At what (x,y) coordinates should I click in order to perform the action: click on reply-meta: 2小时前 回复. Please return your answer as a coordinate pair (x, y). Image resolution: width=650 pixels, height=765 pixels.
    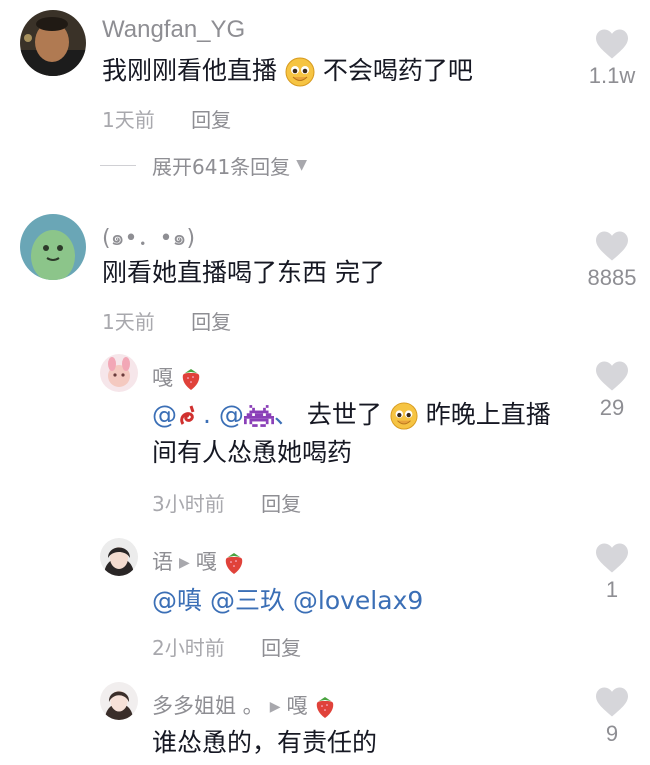
    Looking at the image, I should click on (226, 646).